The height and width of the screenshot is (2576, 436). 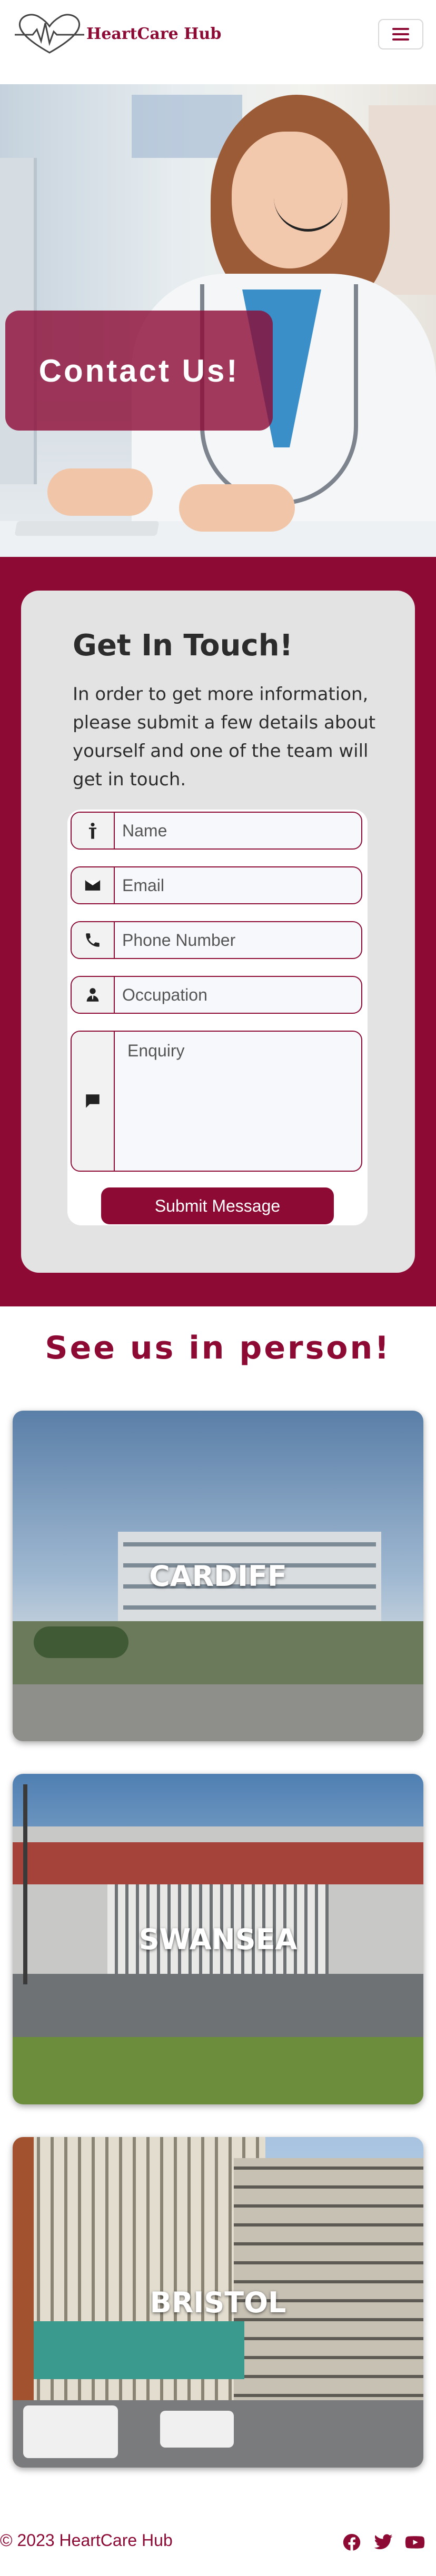 I want to click on name-field, so click(x=216, y=831).